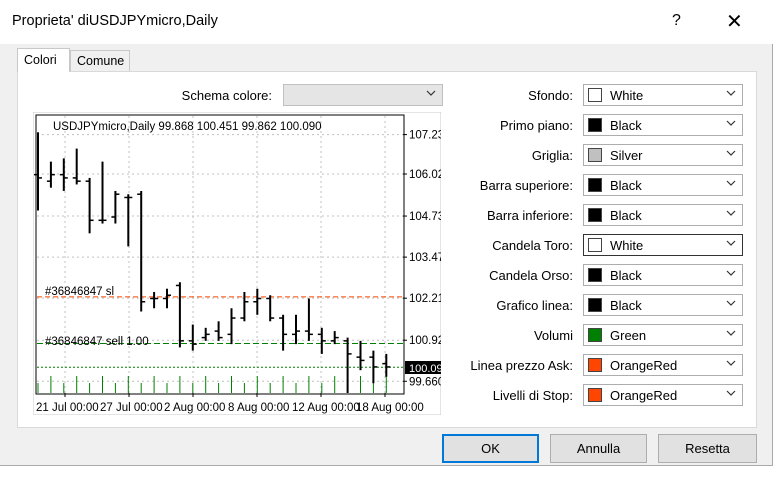 The height and width of the screenshot is (481, 773). Describe the element at coordinates (536, 125) in the screenshot. I see `property-label: Primo piano:` at that location.